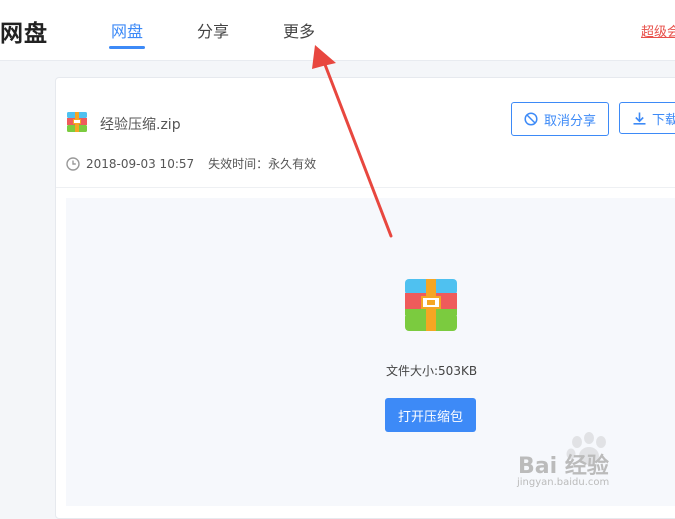 The width and height of the screenshot is (675, 519). What do you see at coordinates (639, 118) in the screenshot?
I see `download-icon` at bounding box center [639, 118].